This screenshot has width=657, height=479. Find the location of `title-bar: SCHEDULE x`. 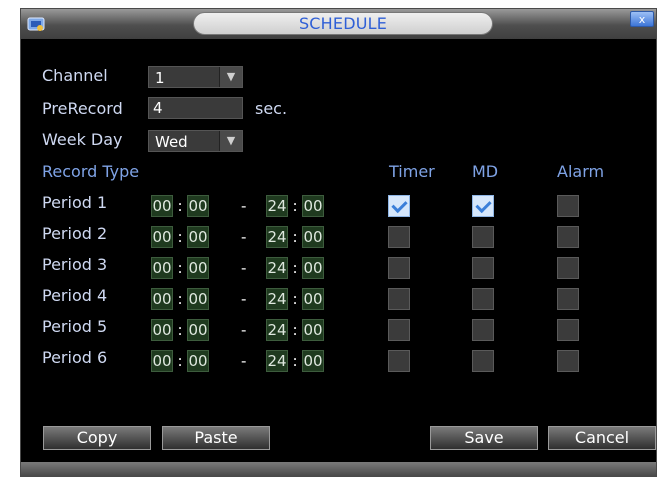

title-bar: SCHEDULE x is located at coordinates (338, 24).